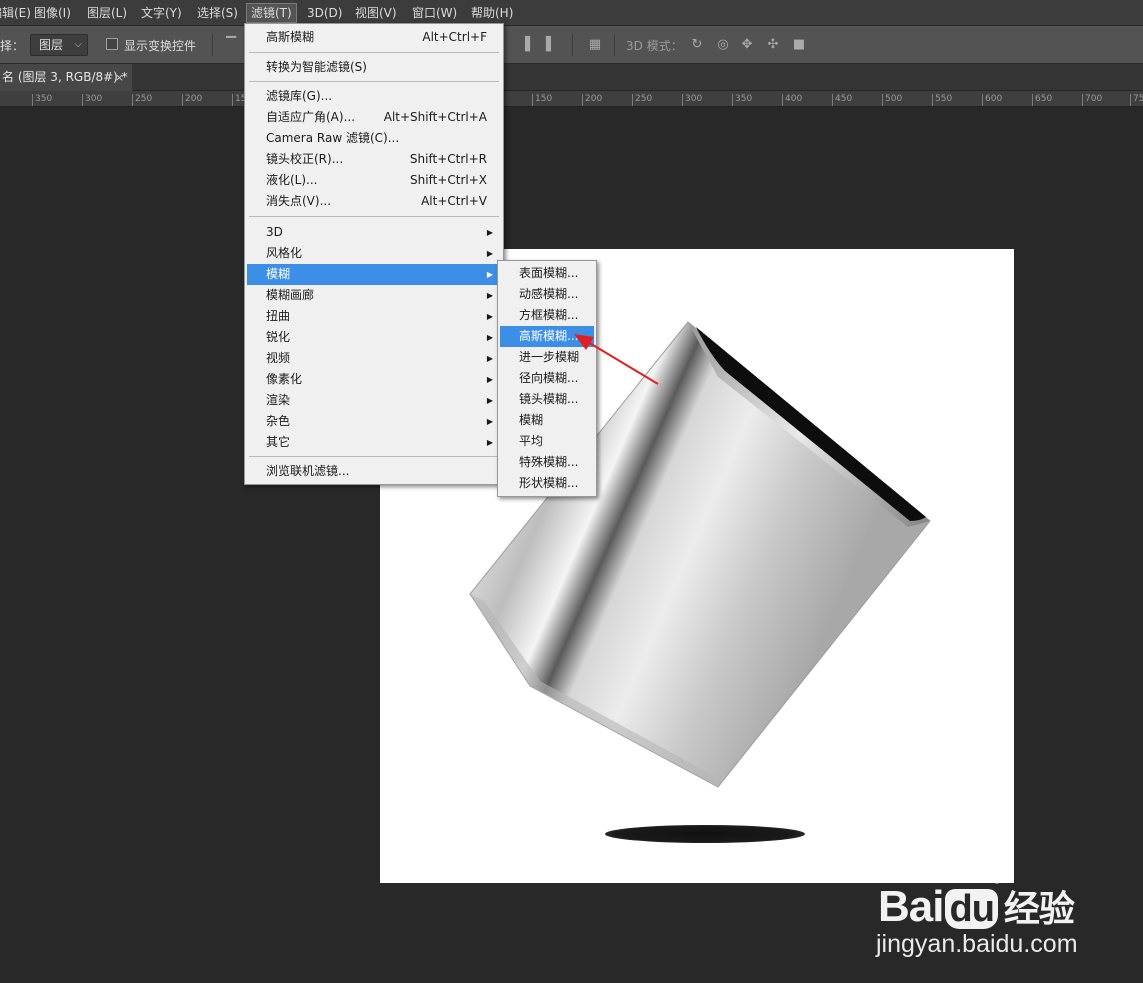  I want to click on ruler-tick: 400, so click(792, 100).